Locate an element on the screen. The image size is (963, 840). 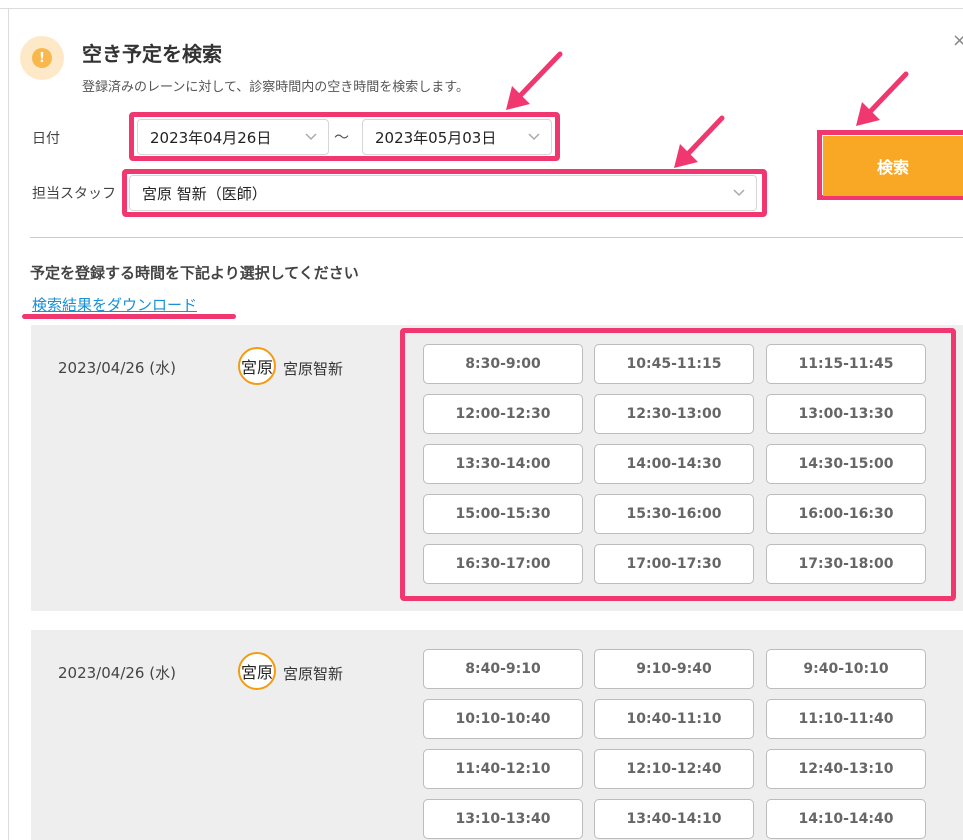
dialog-subtitle: 登録済みのレーンに対して、診察時間内の空き時間を検索します。 is located at coordinates (276, 87).